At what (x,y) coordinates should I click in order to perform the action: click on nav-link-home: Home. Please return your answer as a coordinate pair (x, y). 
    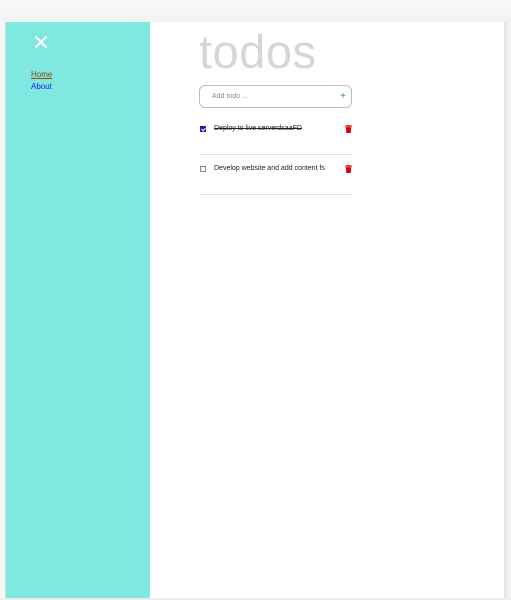
    Looking at the image, I should click on (41, 75).